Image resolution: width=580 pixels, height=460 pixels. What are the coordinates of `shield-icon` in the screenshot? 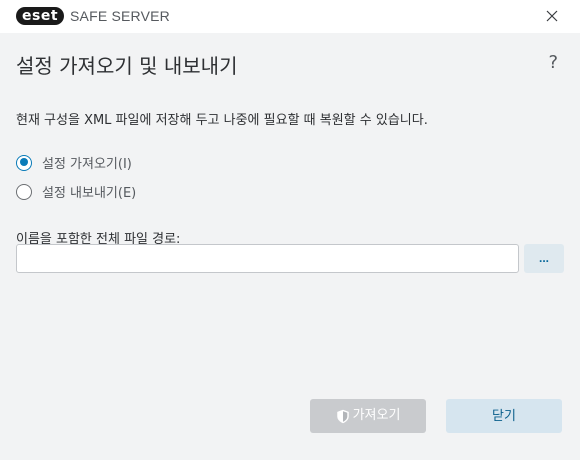 It's located at (342, 416).